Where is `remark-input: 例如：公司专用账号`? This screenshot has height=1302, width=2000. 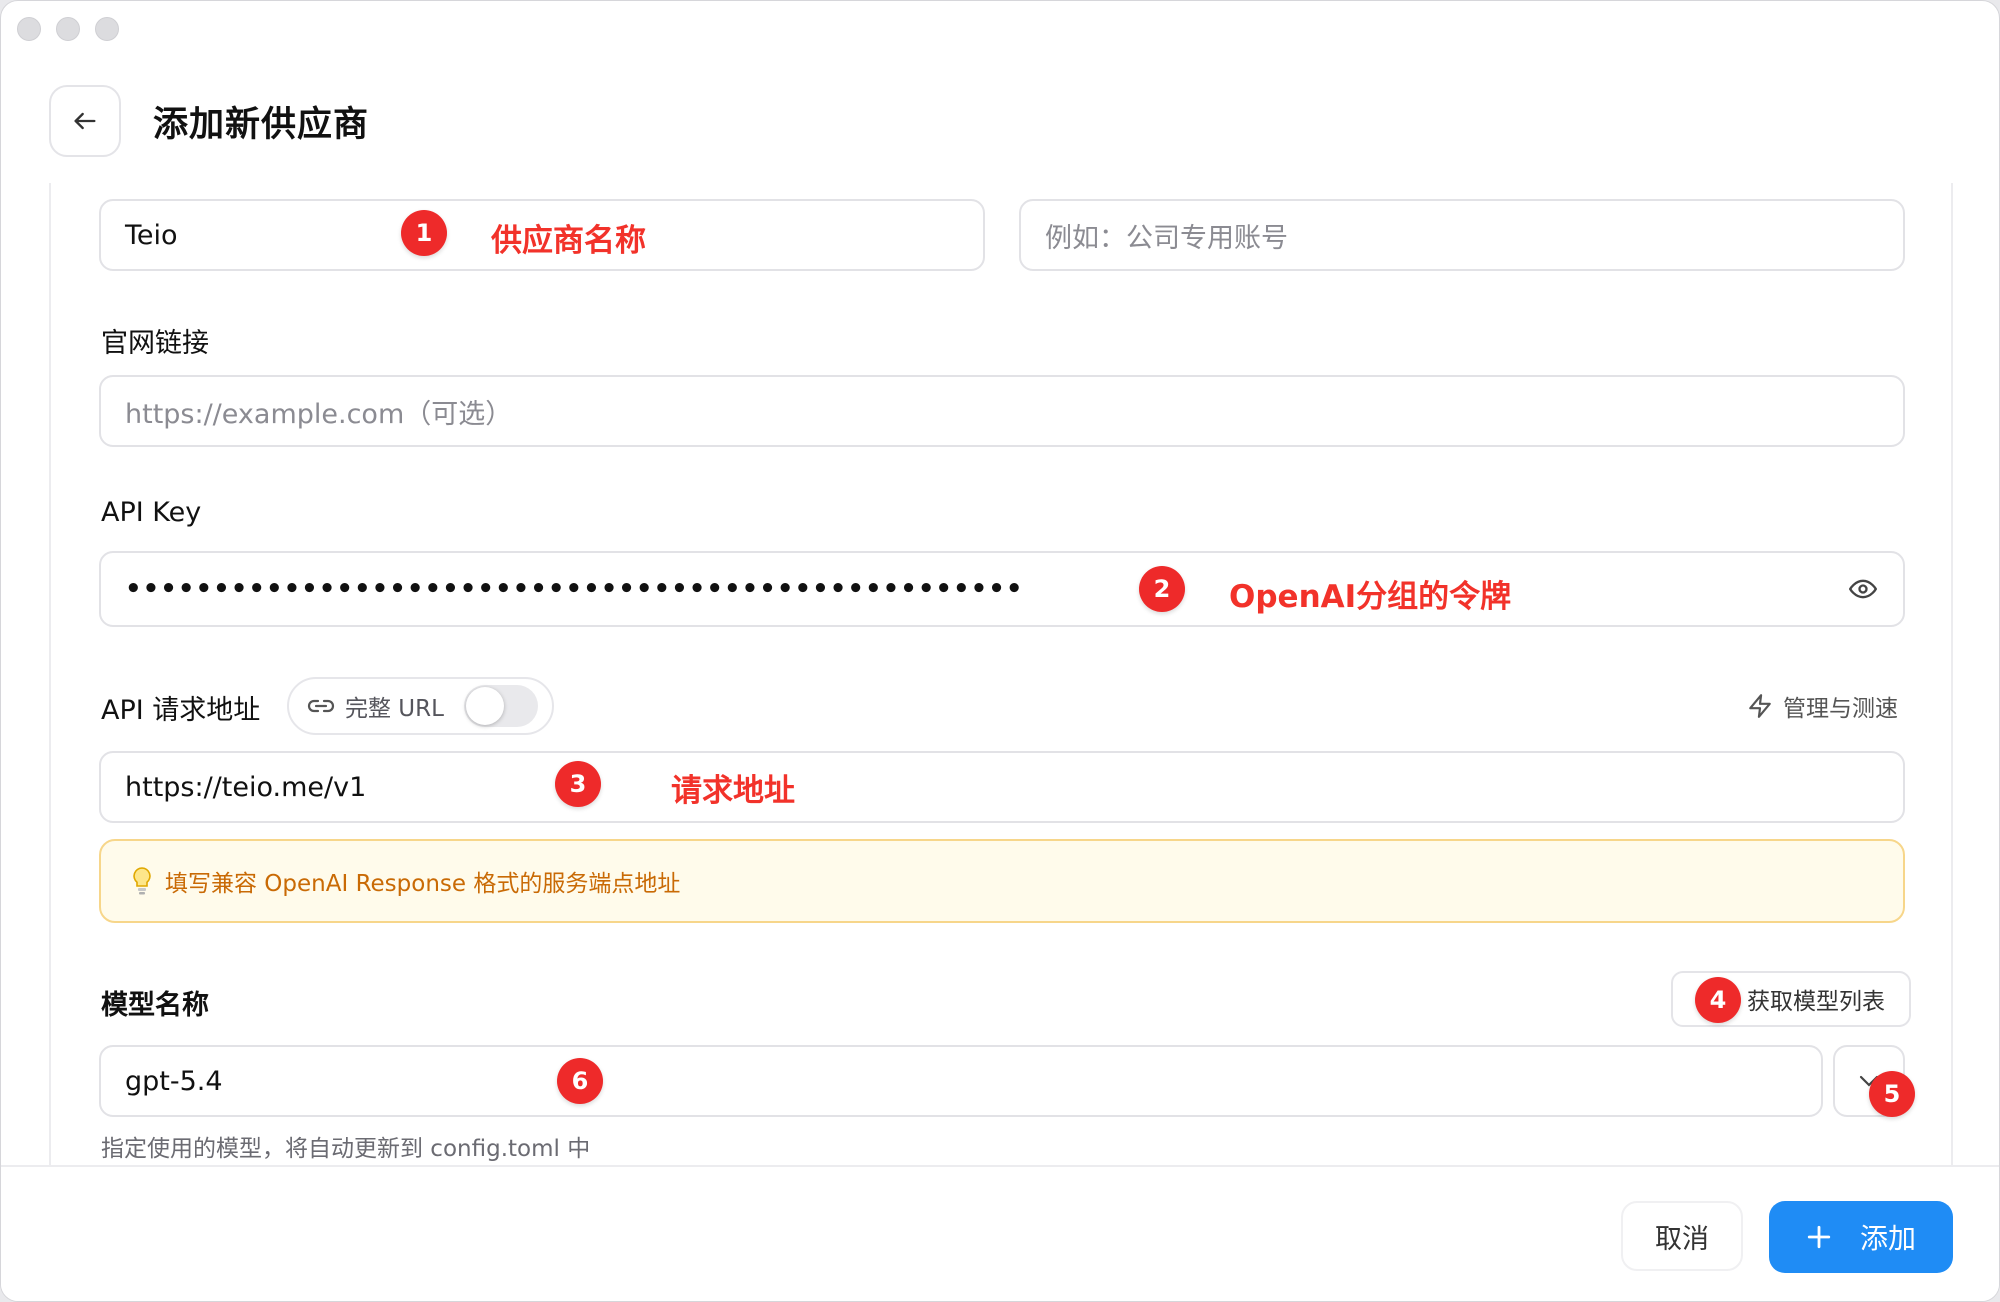
remark-input: 例如：公司专用账号 is located at coordinates (1462, 235).